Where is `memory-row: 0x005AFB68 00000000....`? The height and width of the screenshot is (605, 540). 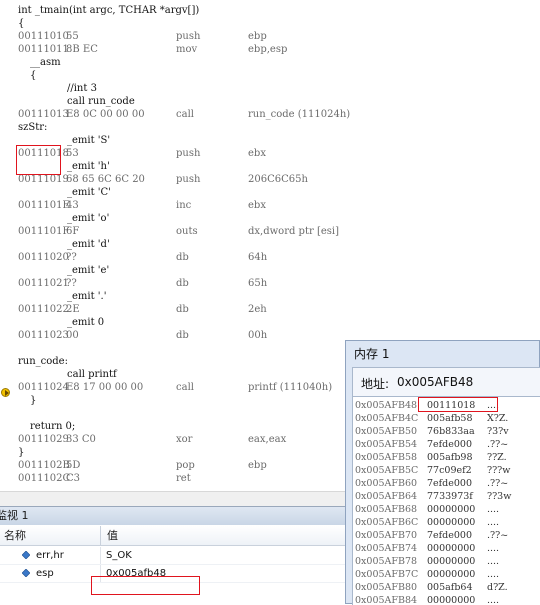 memory-row: 0x005AFB68 00000000.... is located at coordinates (446, 509).